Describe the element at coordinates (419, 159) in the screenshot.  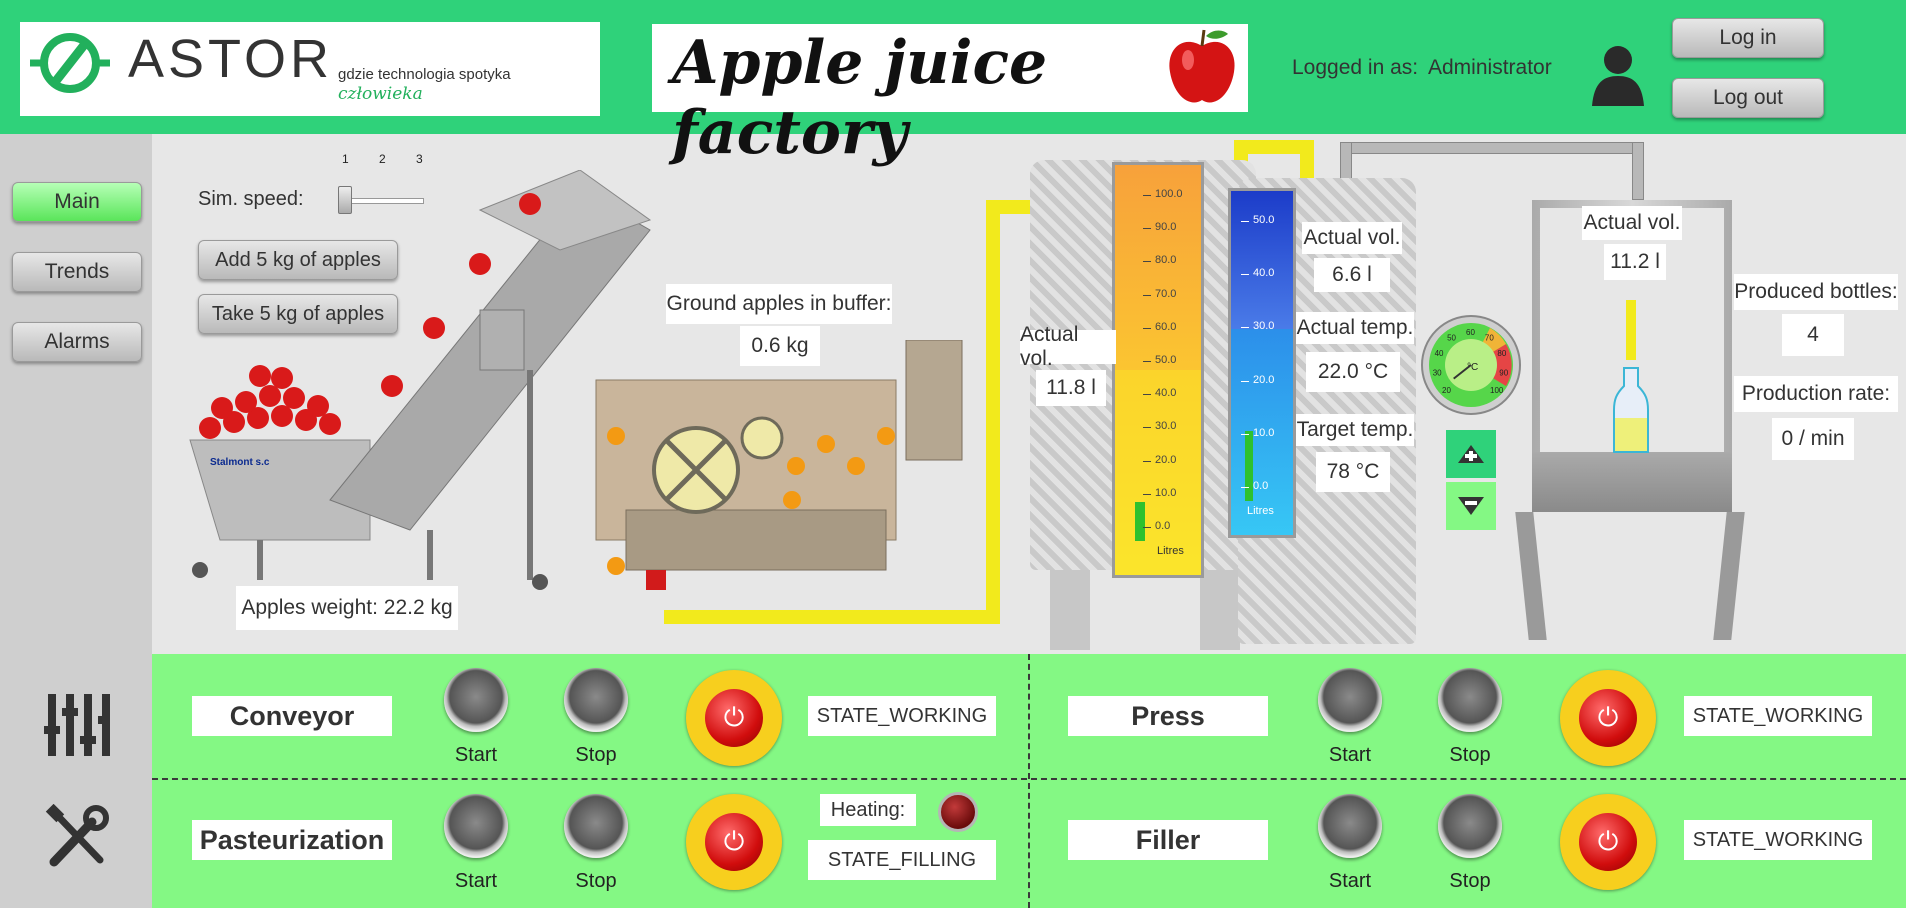
I see `sim-speed-tick-3: 3` at that location.